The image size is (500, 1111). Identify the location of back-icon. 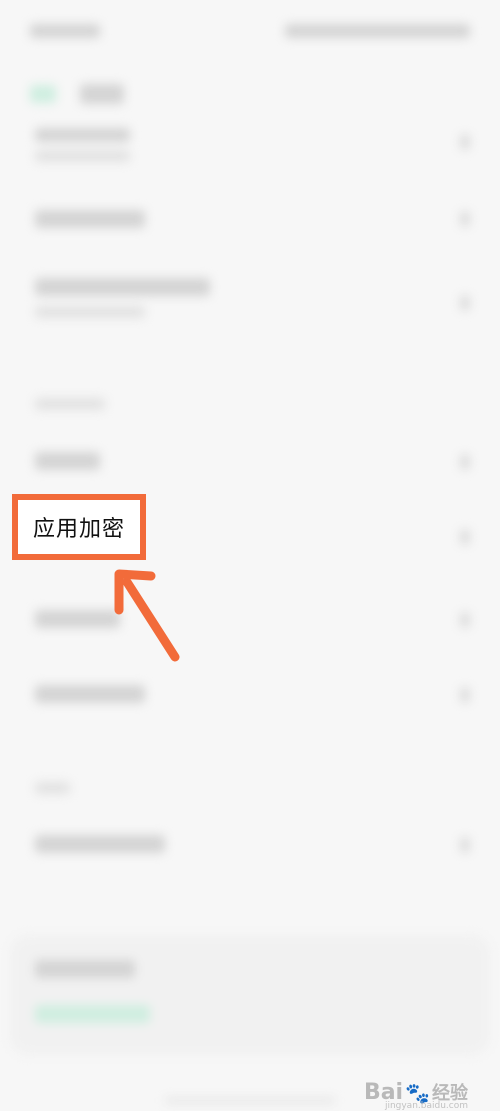
(43, 94).